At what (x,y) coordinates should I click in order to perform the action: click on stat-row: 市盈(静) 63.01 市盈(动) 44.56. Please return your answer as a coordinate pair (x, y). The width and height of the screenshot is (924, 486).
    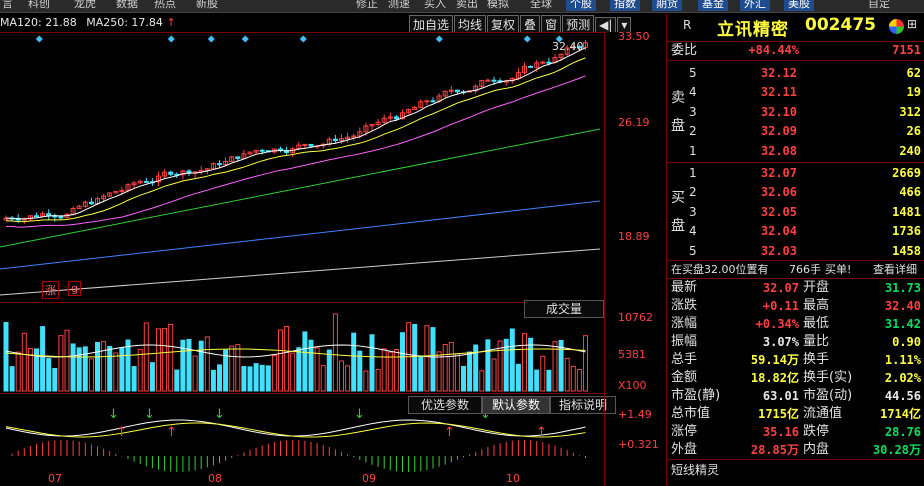
    Looking at the image, I should click on (795, 396).